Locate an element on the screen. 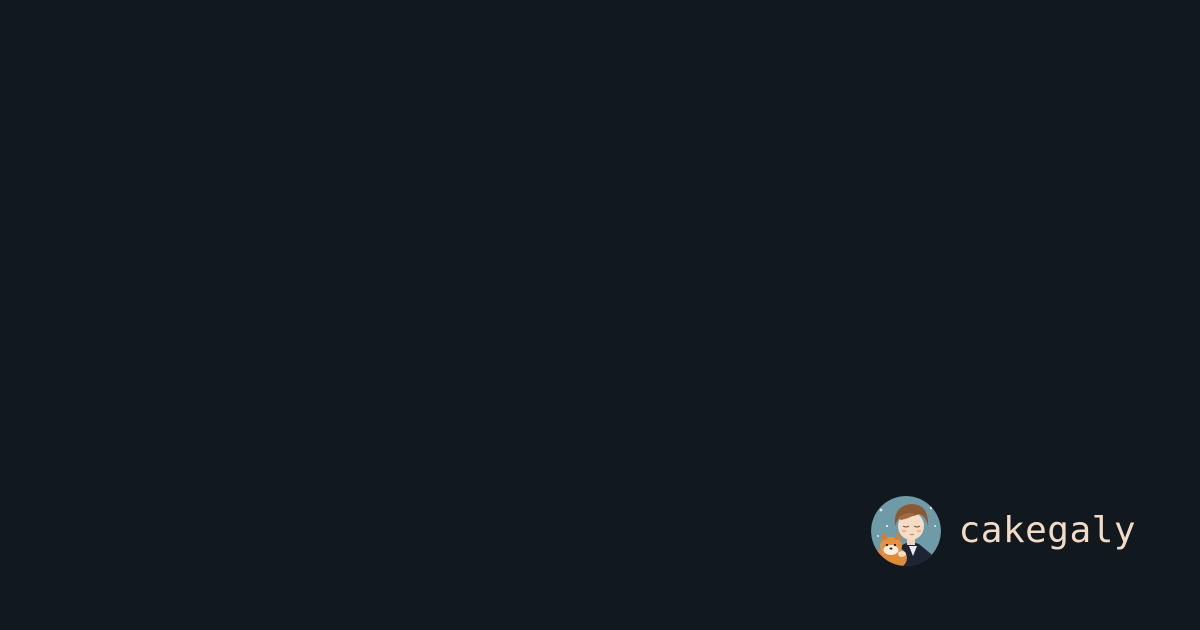 The image size is (1200, 630). avatar is located at coordinates (905, 531).